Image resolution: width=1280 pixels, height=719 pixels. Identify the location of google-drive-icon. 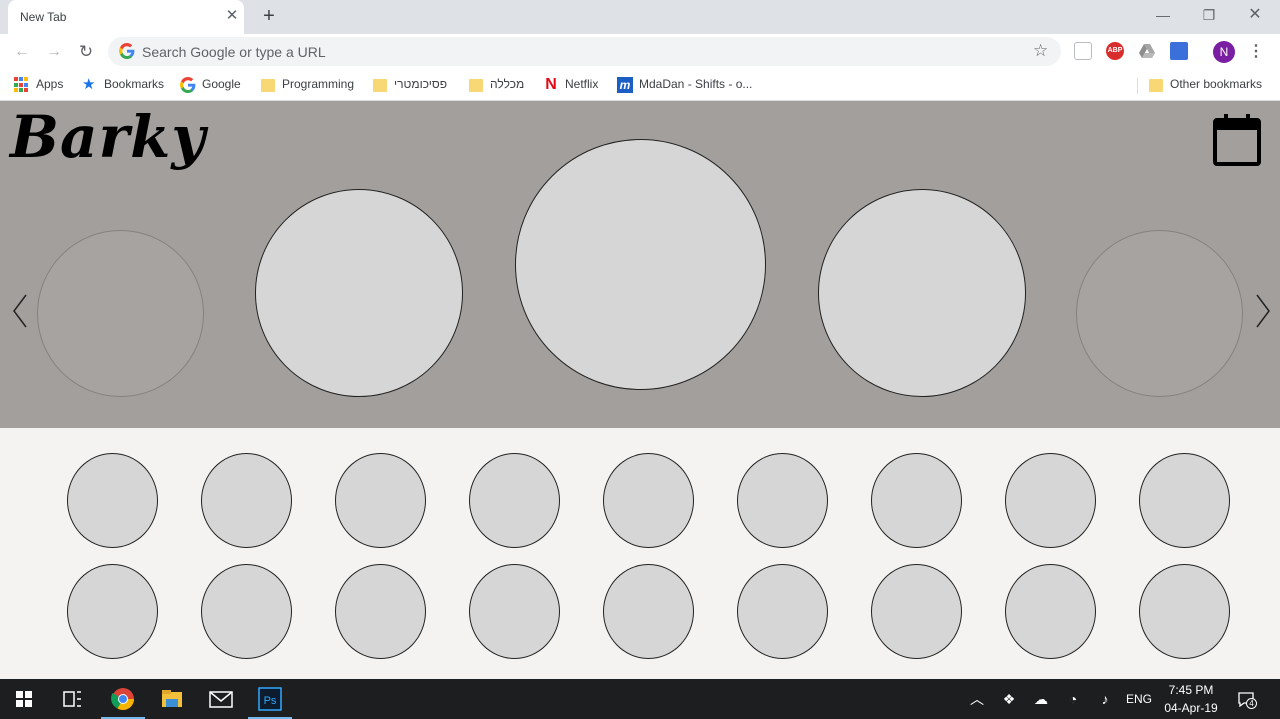
(1147, 51).